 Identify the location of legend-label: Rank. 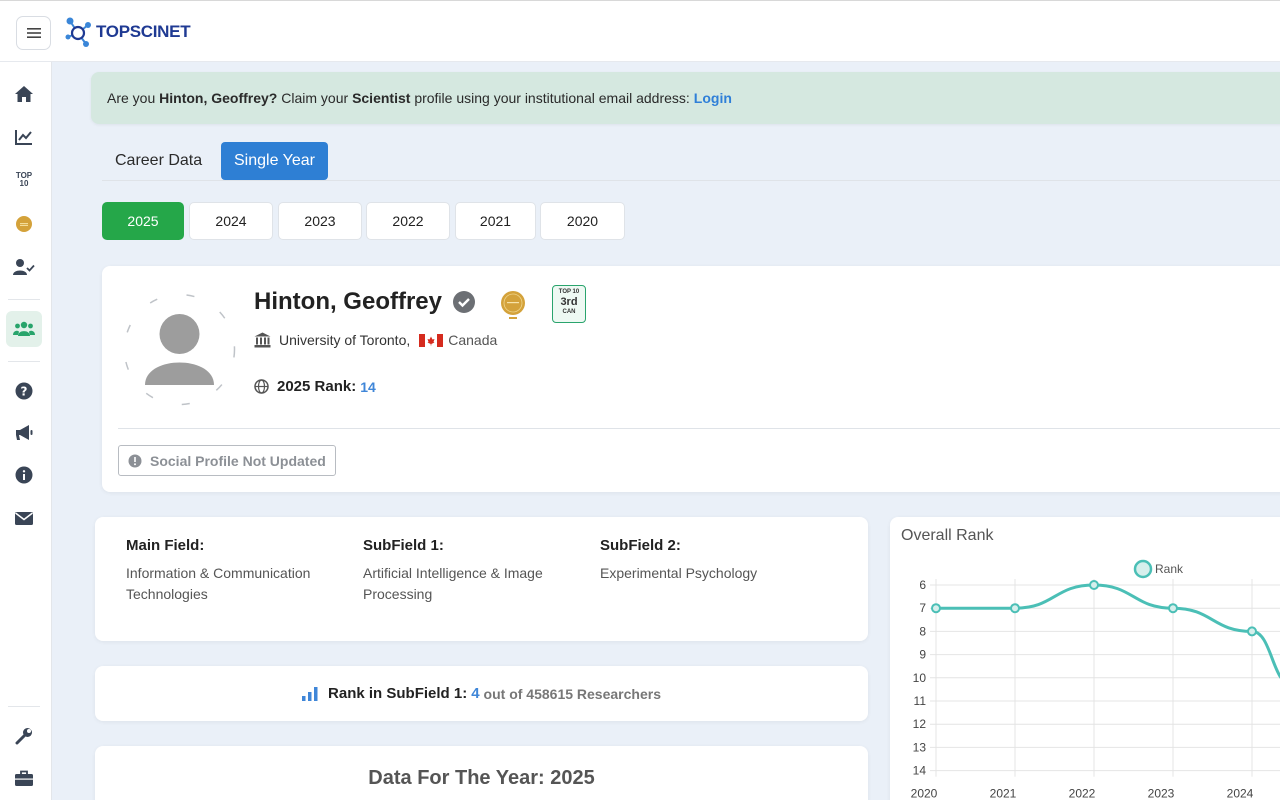
(1169, 569).